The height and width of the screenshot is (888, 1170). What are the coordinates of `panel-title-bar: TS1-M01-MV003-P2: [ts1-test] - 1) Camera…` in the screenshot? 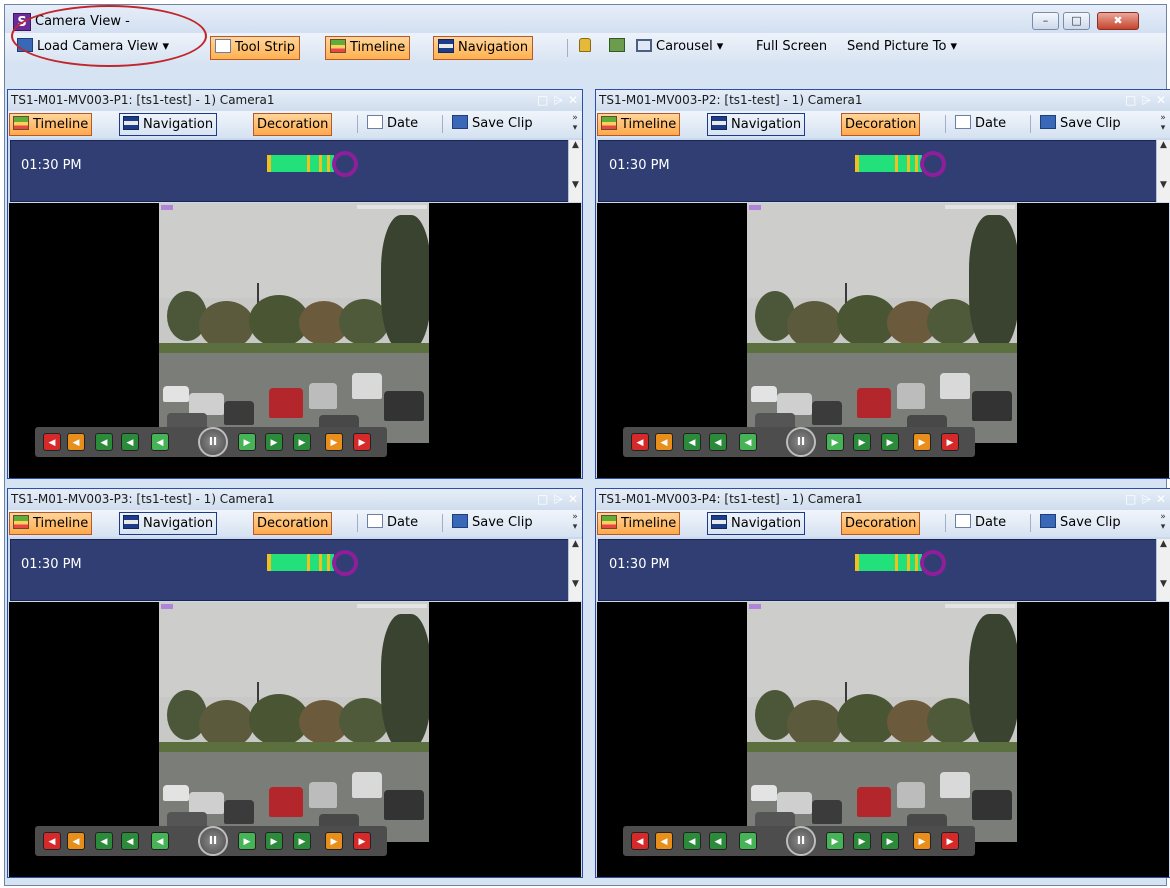 It's located at (883, 100).